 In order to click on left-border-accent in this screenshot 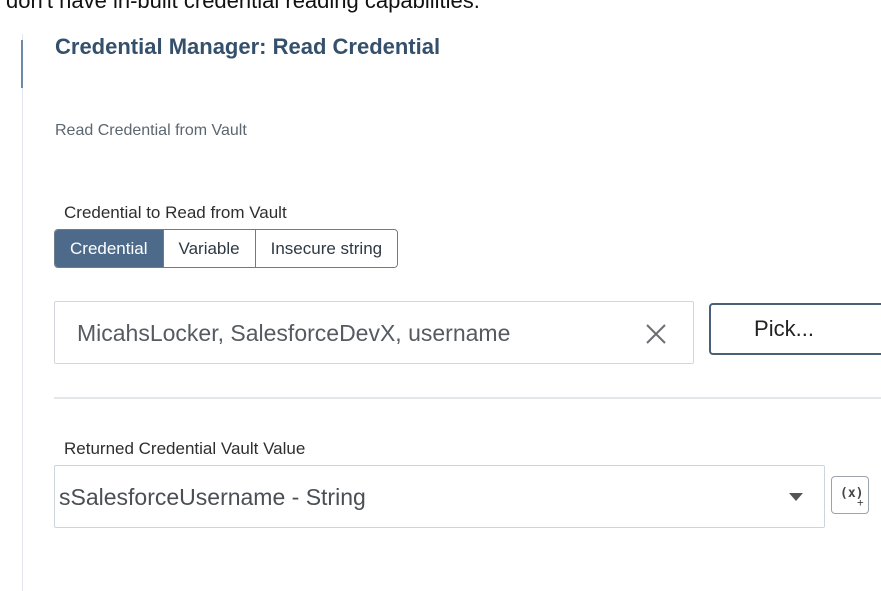, I will do `click(22, 64)`.